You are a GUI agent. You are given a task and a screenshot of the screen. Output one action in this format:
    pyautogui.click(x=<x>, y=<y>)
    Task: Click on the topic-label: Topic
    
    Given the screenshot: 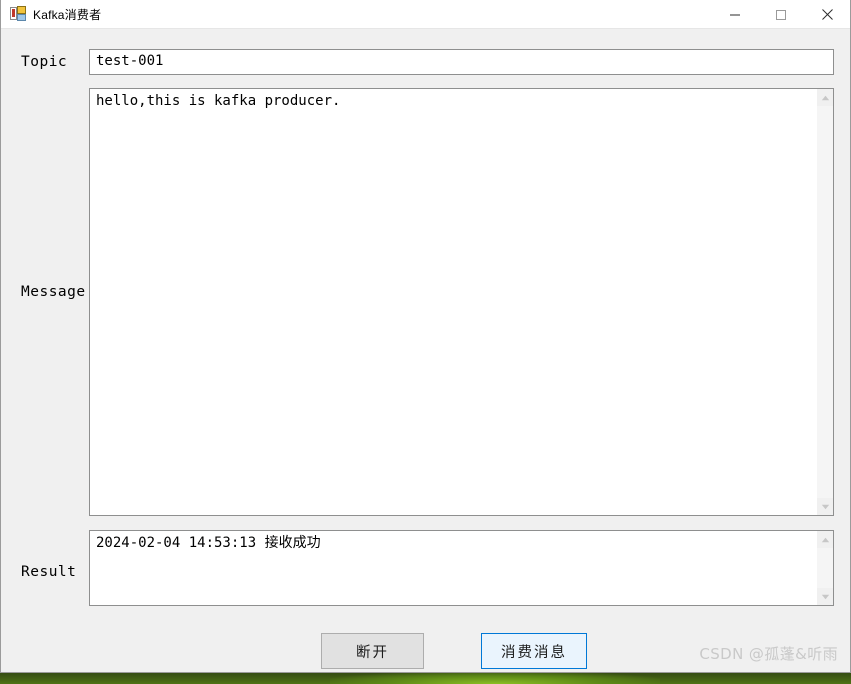 What is the action you would take?
    pyautogui.click(x=44, y=62)
    